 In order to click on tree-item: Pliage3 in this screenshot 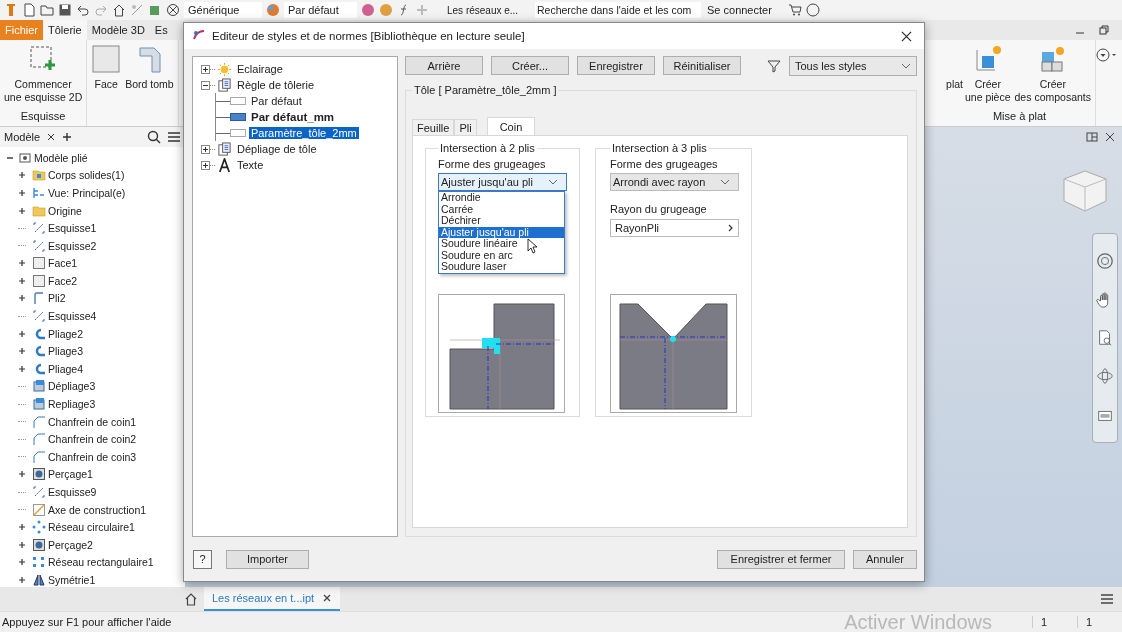, I will do `click(66, 351)`.